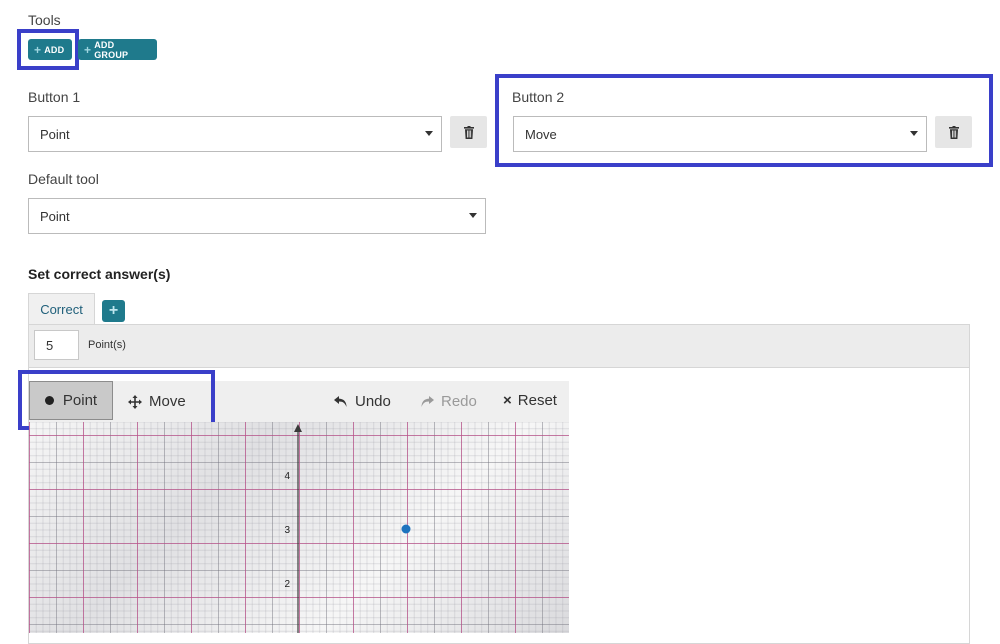  Describe the element at coordinates (116, 400) in the screenshot. I see `graph-tools-highlight` at that location.